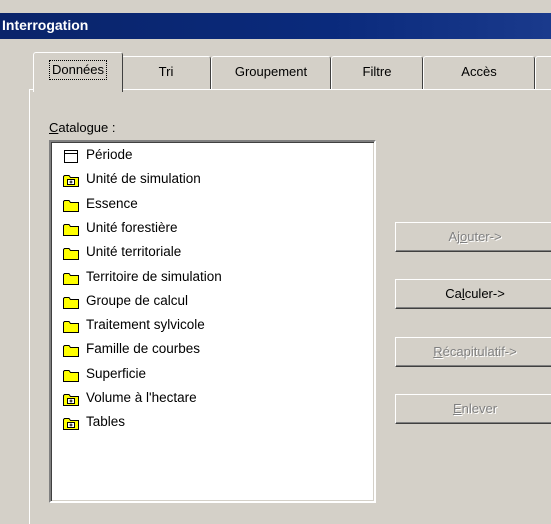 This screenshot has height=524, width=551. I want to click on tab-label: Données, so click(78, 70).